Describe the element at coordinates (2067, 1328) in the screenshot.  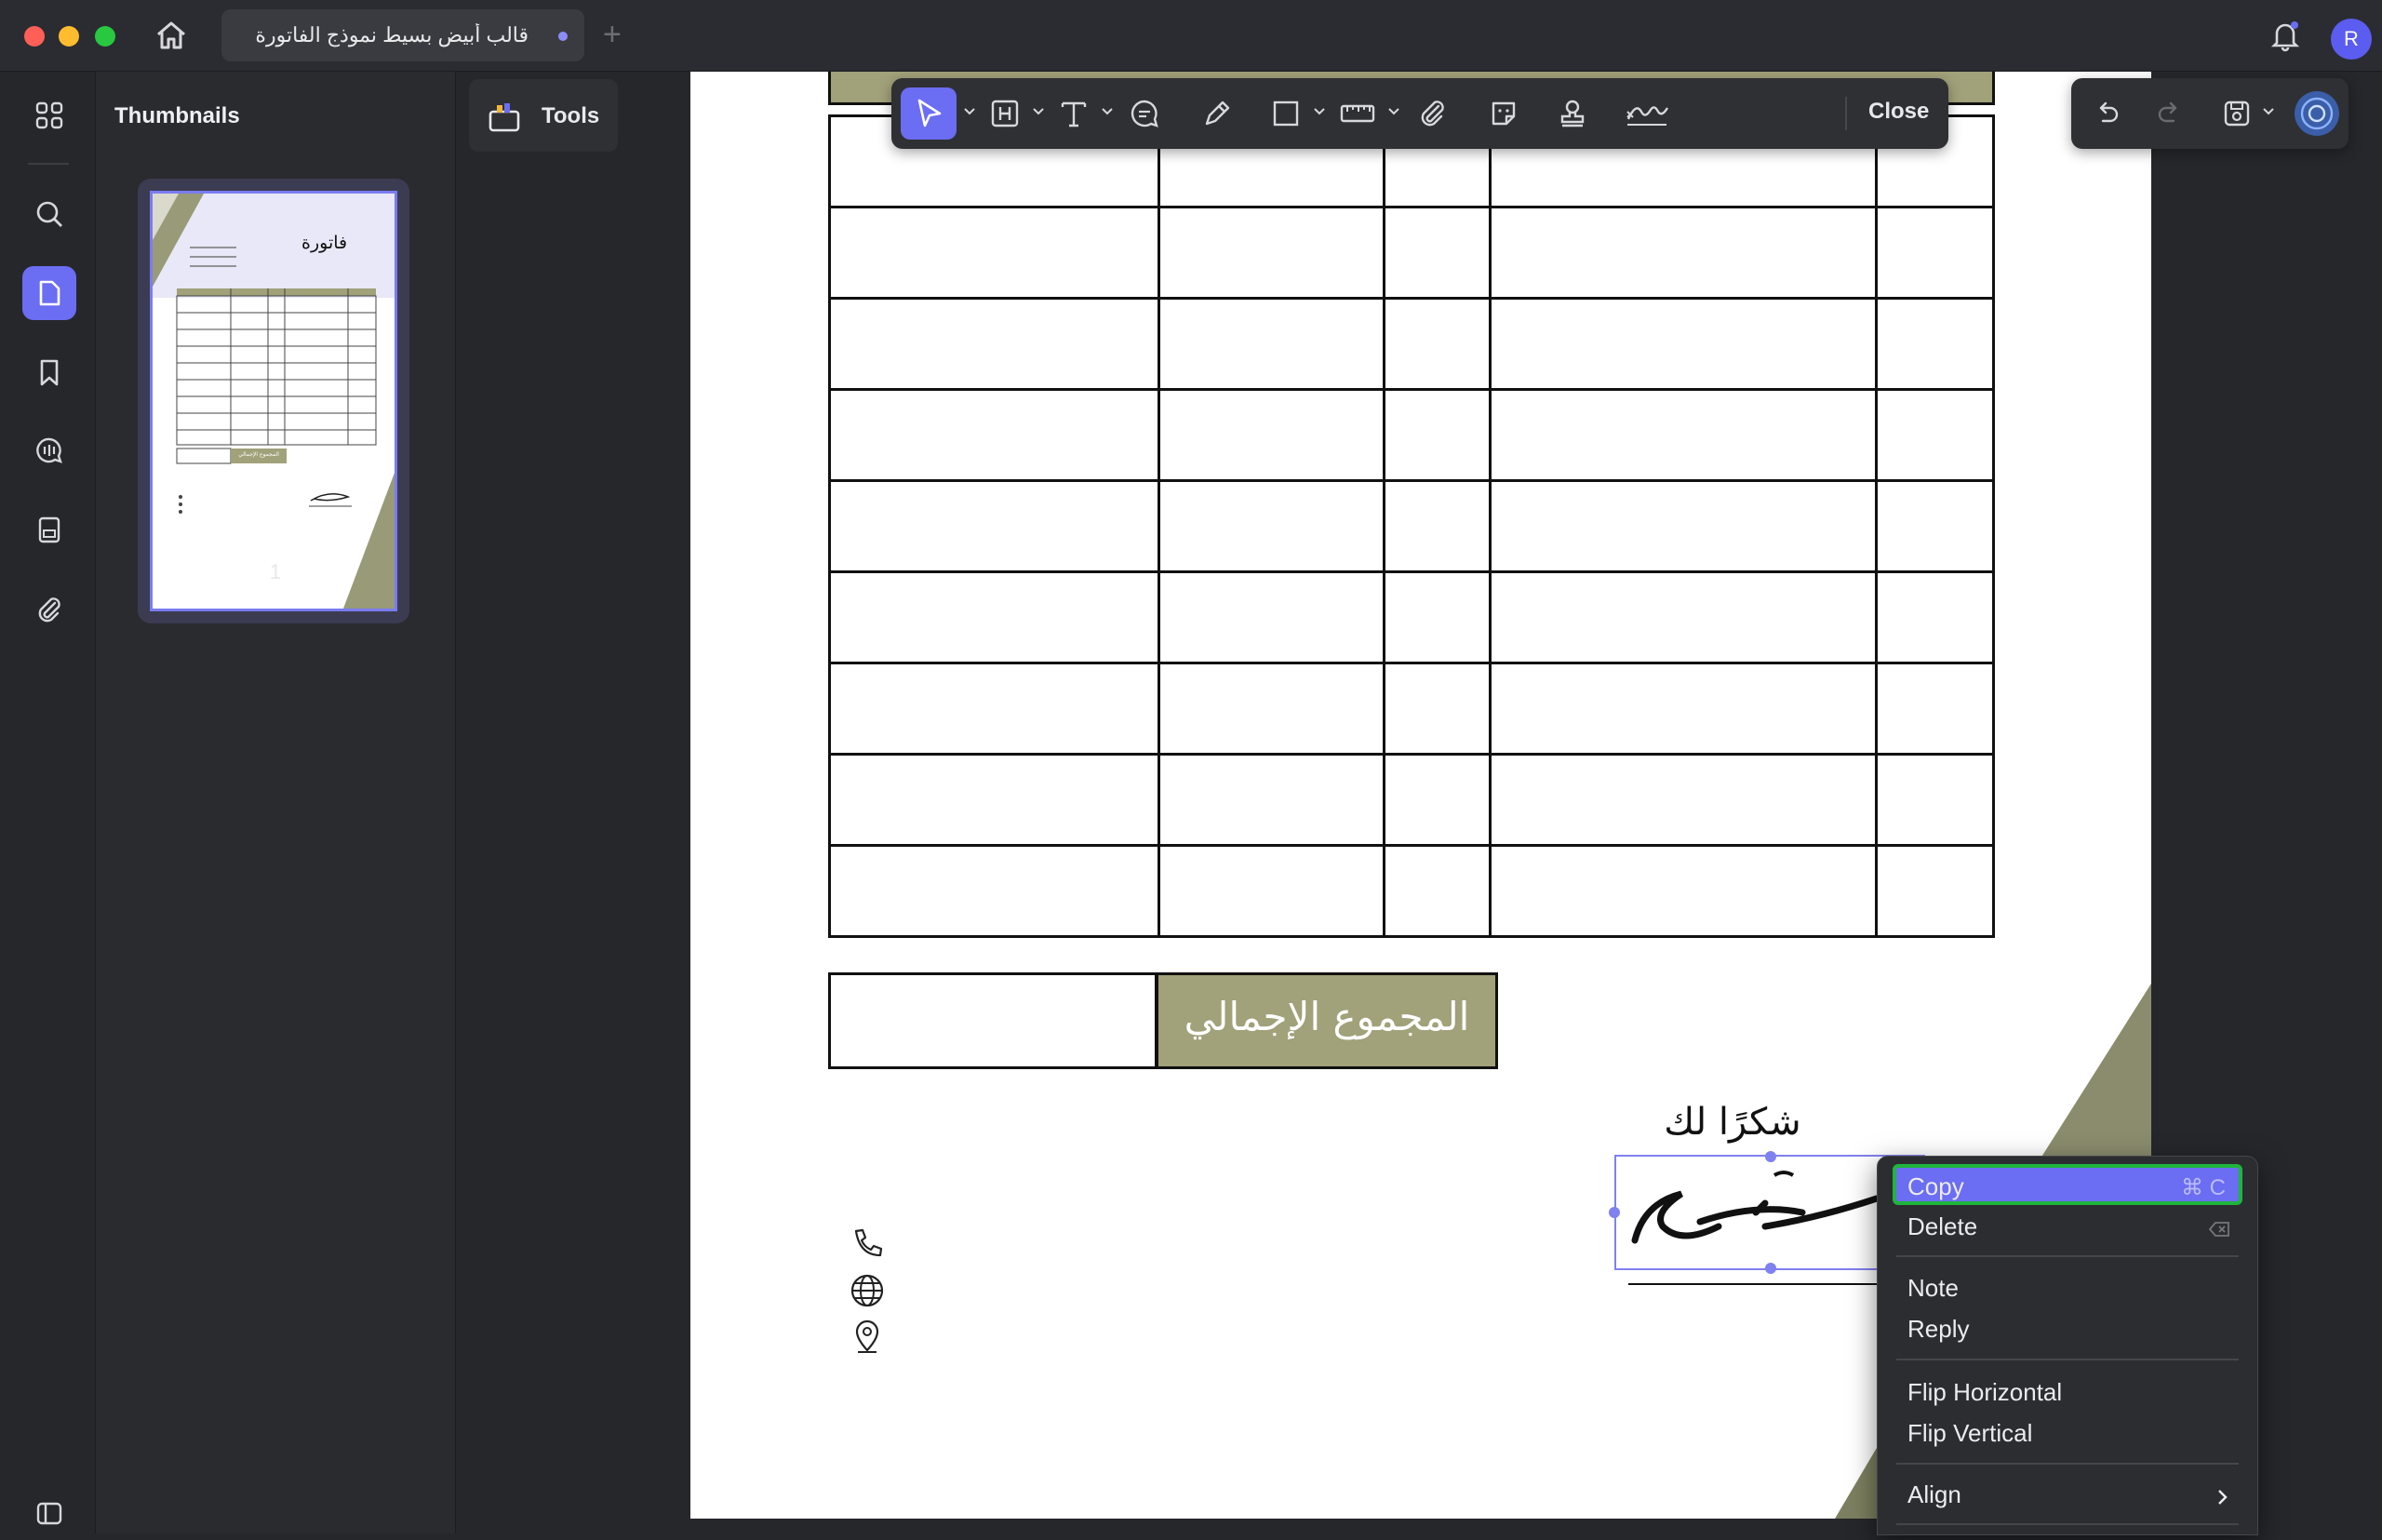
I see `menu-item-reply: Reply` at that location.